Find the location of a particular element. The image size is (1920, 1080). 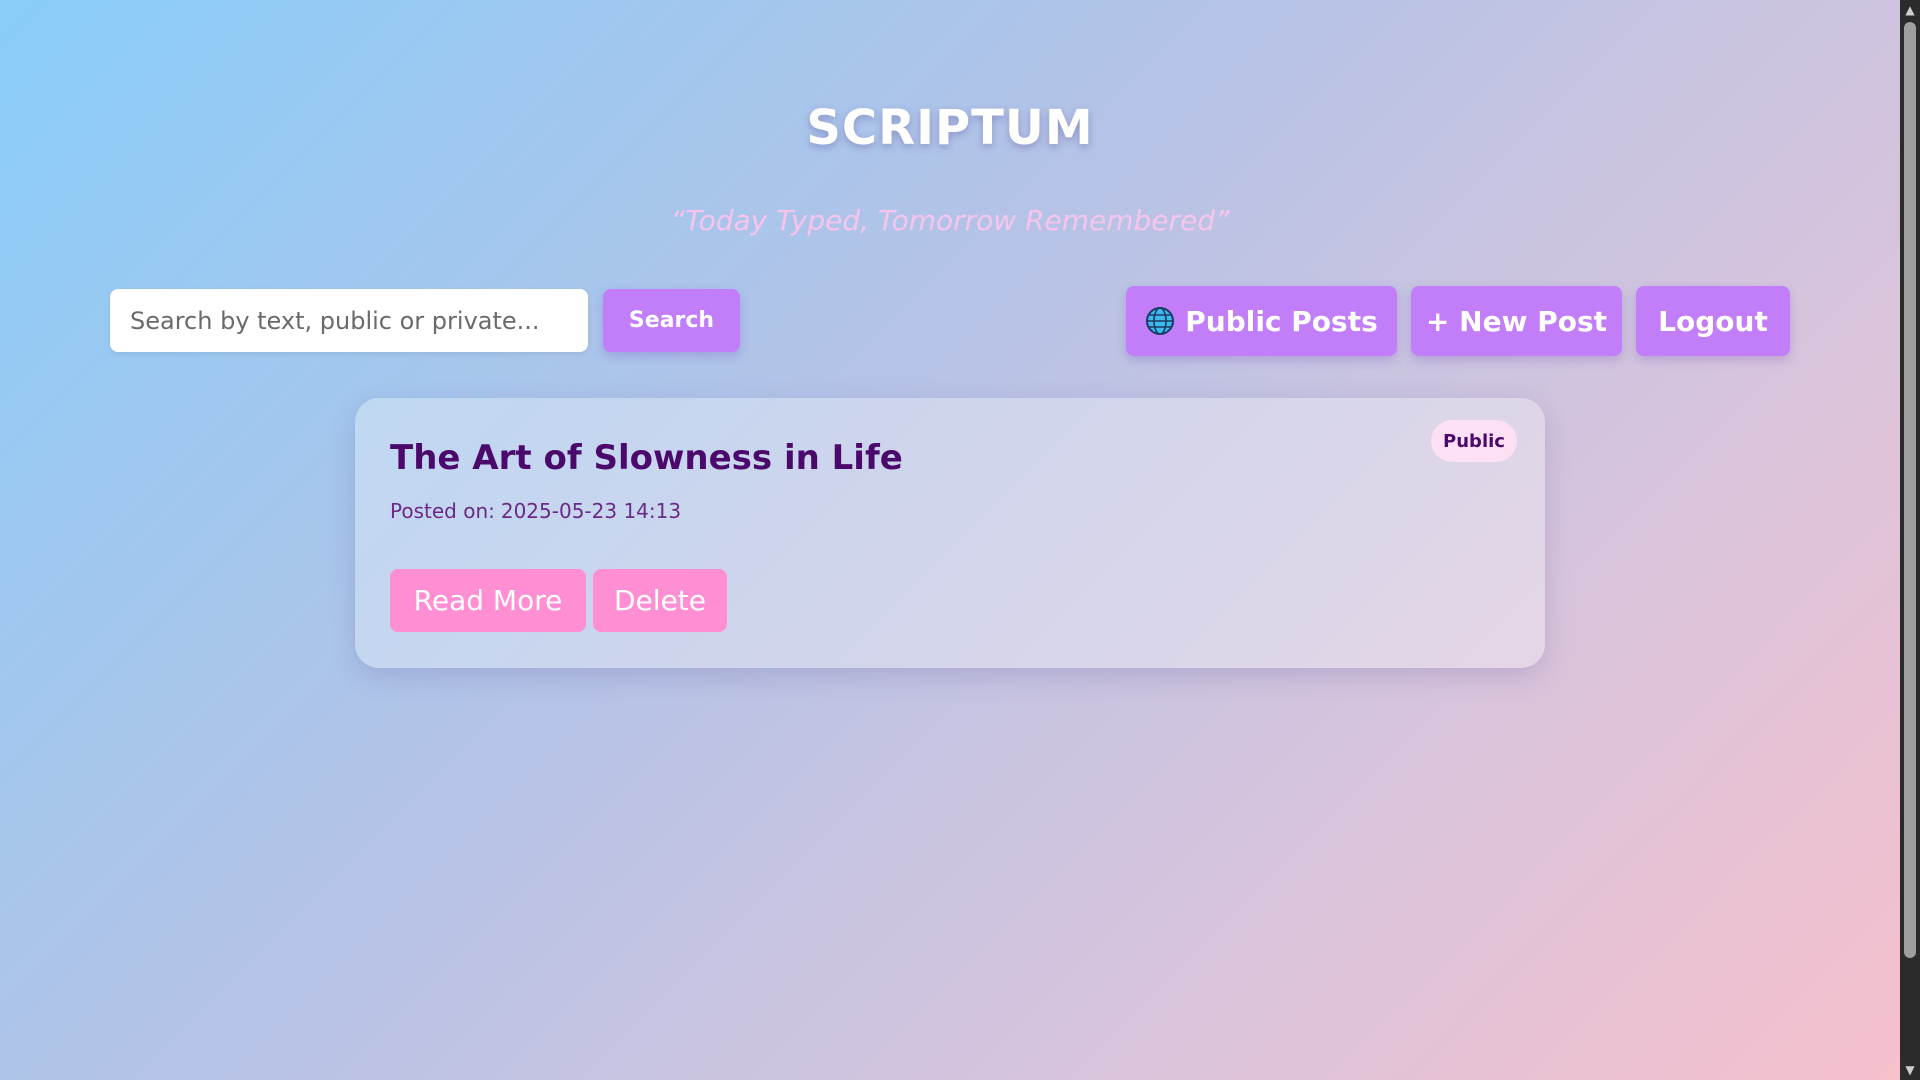

search-input is located at coordinates (349, 320).